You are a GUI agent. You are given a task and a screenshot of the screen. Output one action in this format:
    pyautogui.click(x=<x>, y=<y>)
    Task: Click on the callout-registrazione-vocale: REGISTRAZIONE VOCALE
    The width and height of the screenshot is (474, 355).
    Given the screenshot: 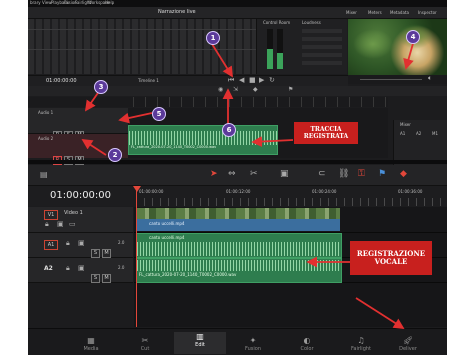 What is the action you would take?
    pyautogui.click(x=391, y=258)
    